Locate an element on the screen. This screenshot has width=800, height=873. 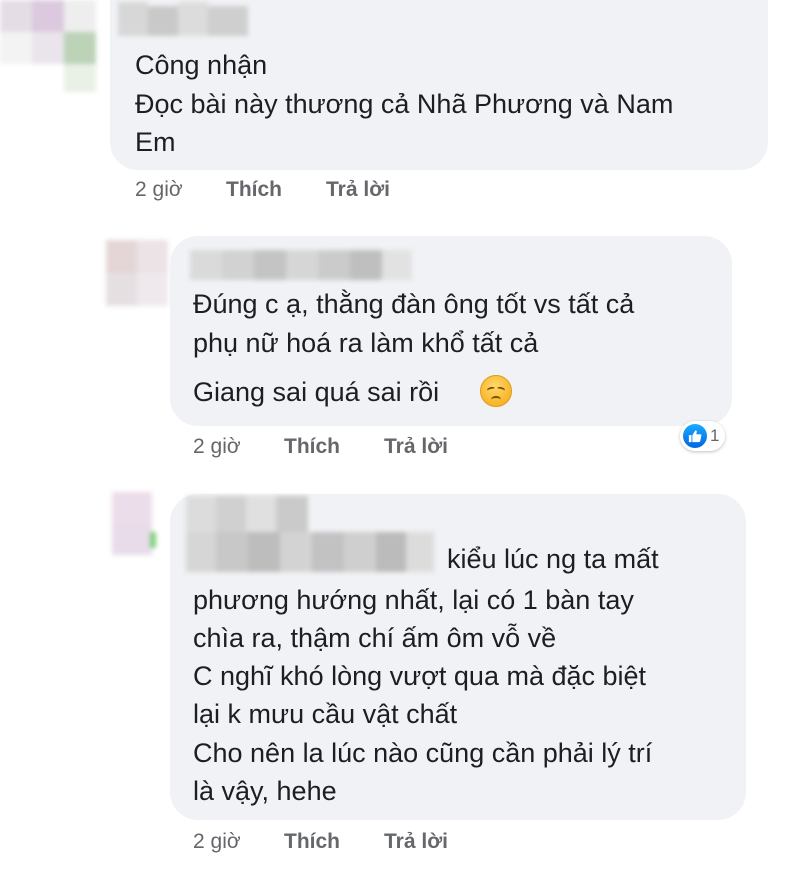
comment-text: chìa ra, thậm chí ấm ôm vỗ về is located at coordinates (375, 638).